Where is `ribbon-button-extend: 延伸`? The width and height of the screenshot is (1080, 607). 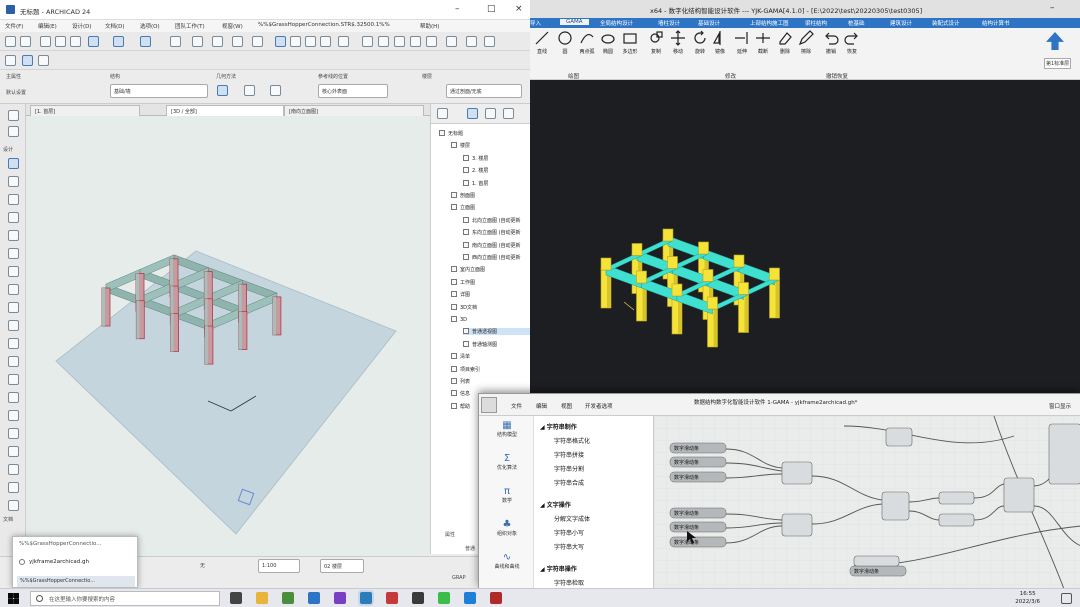
ribbon-button-extend: 延伸 is located at coordinates (742, 42).